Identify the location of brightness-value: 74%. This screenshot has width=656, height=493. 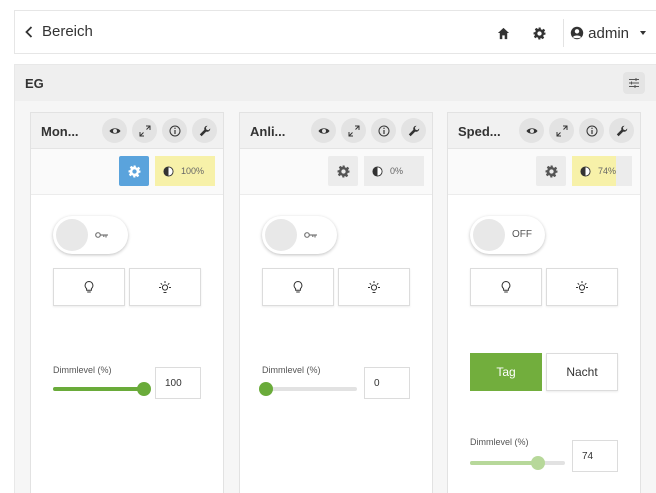
(607, 171).